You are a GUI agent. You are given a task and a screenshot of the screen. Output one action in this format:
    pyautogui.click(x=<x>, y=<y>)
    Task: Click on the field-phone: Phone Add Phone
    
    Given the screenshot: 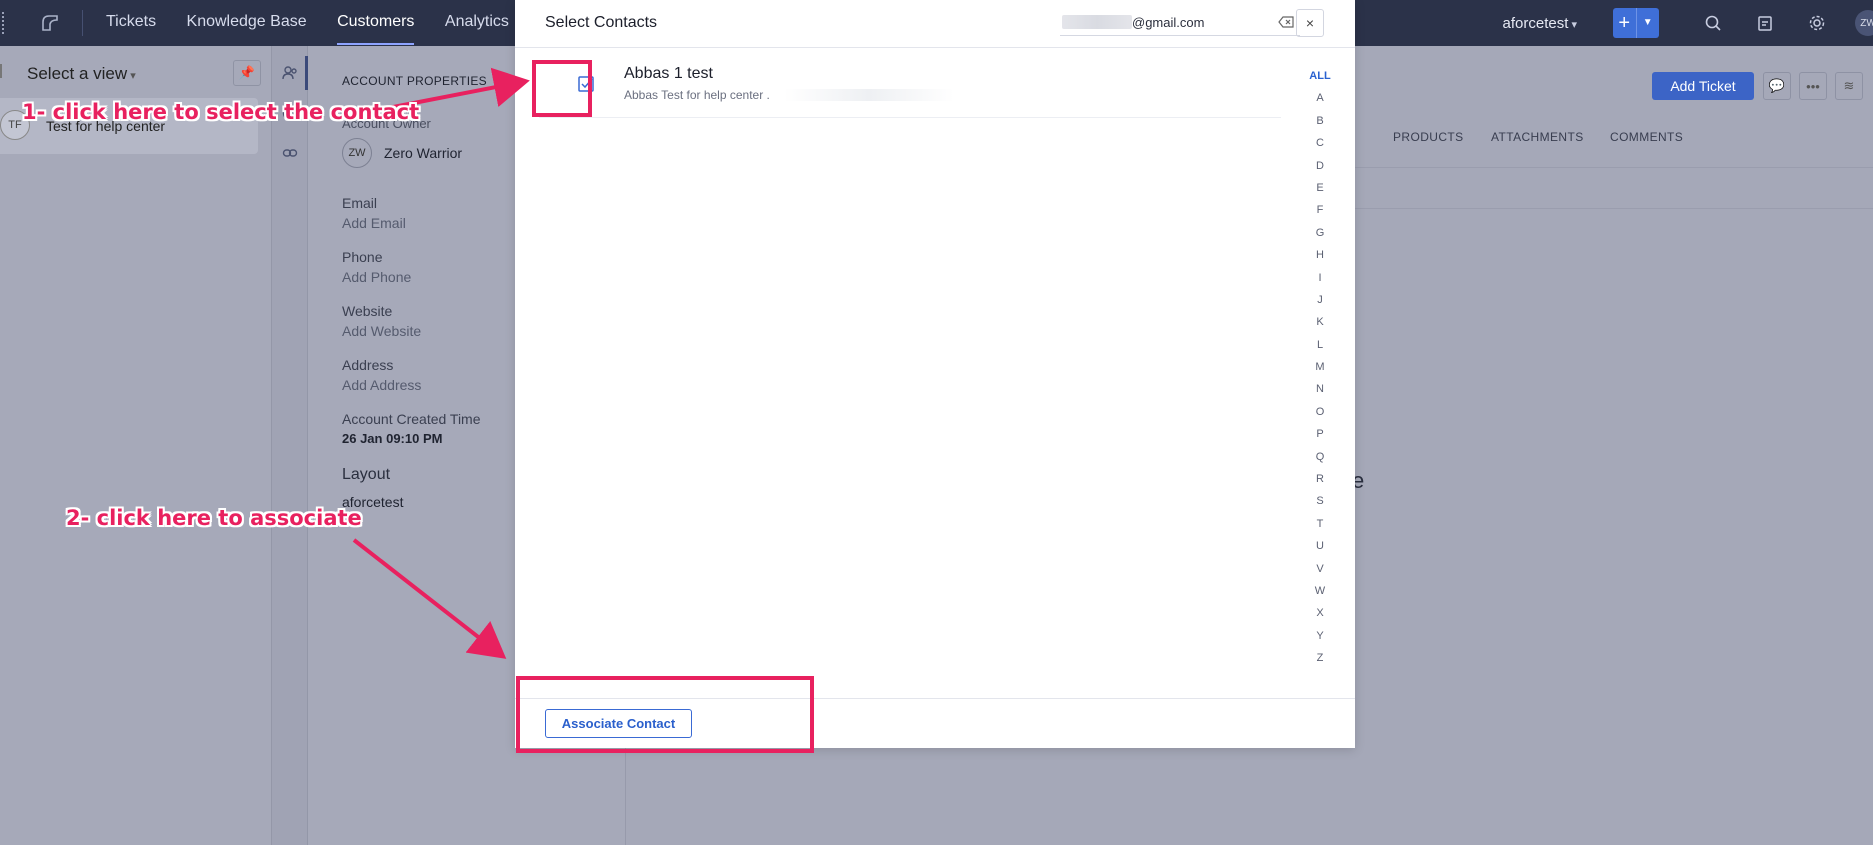 What is the action you would take?
    pyautogui.click(x=376, y=267)
    